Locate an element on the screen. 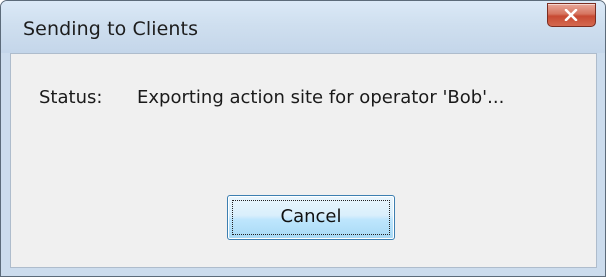  window-title: Sending to Clients is located at coordinates (111, 29).